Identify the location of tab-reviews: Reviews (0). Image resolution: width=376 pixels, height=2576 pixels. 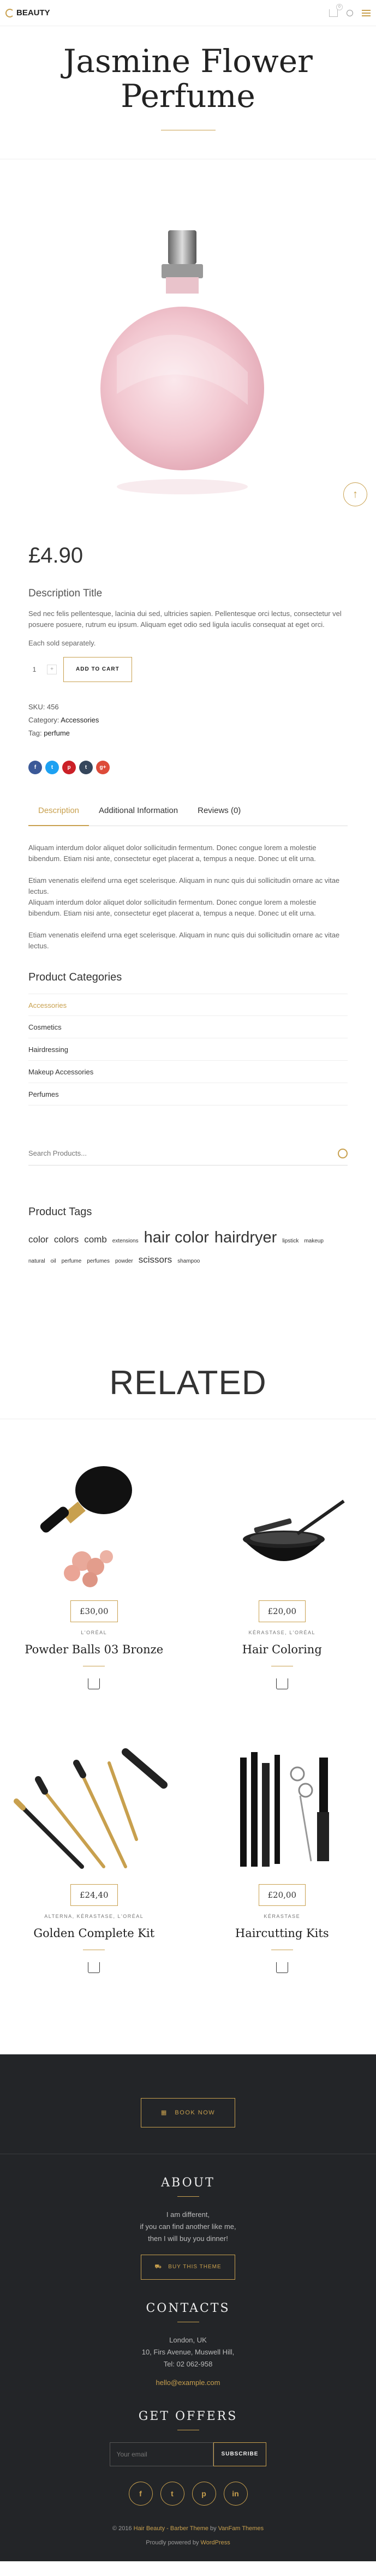
(219, 811).